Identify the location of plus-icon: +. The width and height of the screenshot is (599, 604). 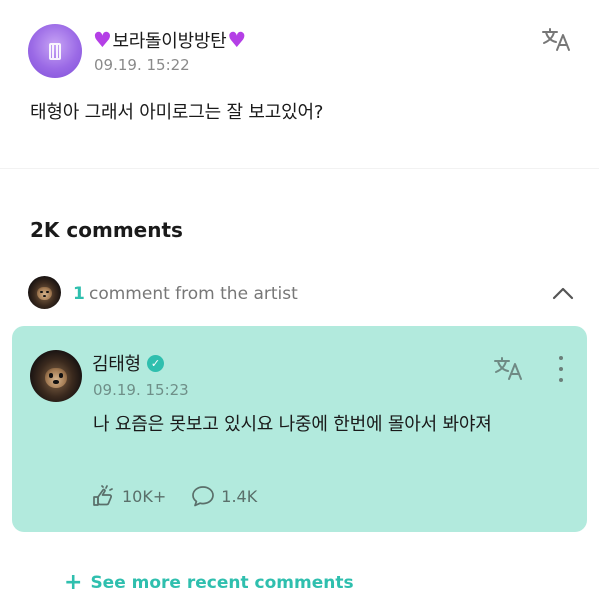
(73, 582).